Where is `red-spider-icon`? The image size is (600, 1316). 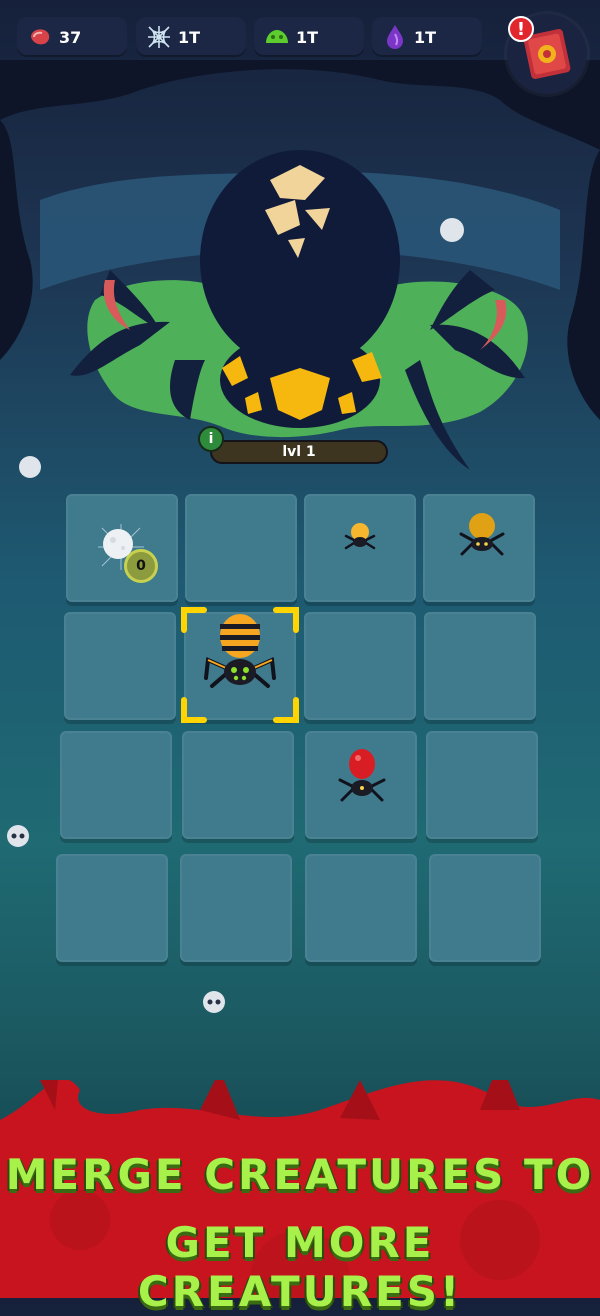
red-spider-icon is located at coordinates (362, 775).